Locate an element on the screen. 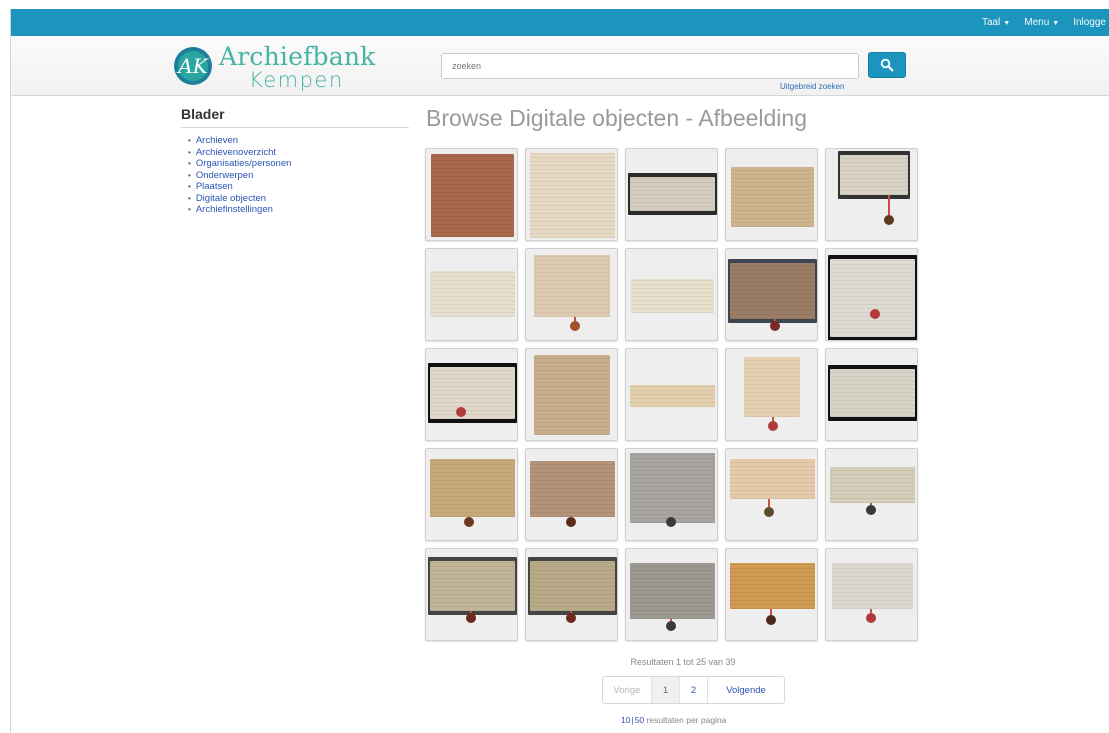  pager-previous-button: Vorige is located at coordinates (627, 690).